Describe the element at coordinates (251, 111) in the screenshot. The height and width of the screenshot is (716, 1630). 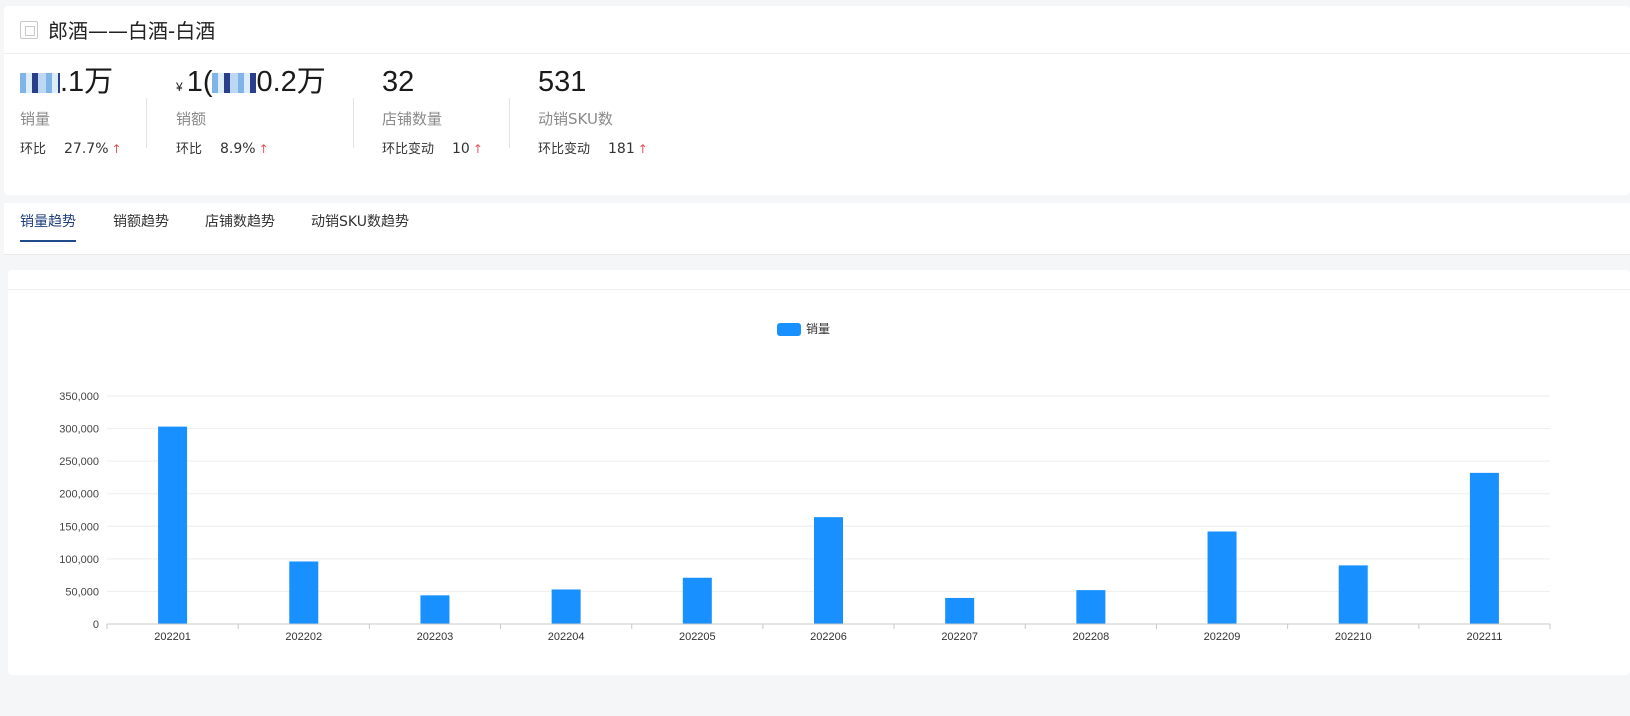
I see `metric-sales-amount: ¥1( 0.2万 销额 环比 8.9% ↑` at that location.